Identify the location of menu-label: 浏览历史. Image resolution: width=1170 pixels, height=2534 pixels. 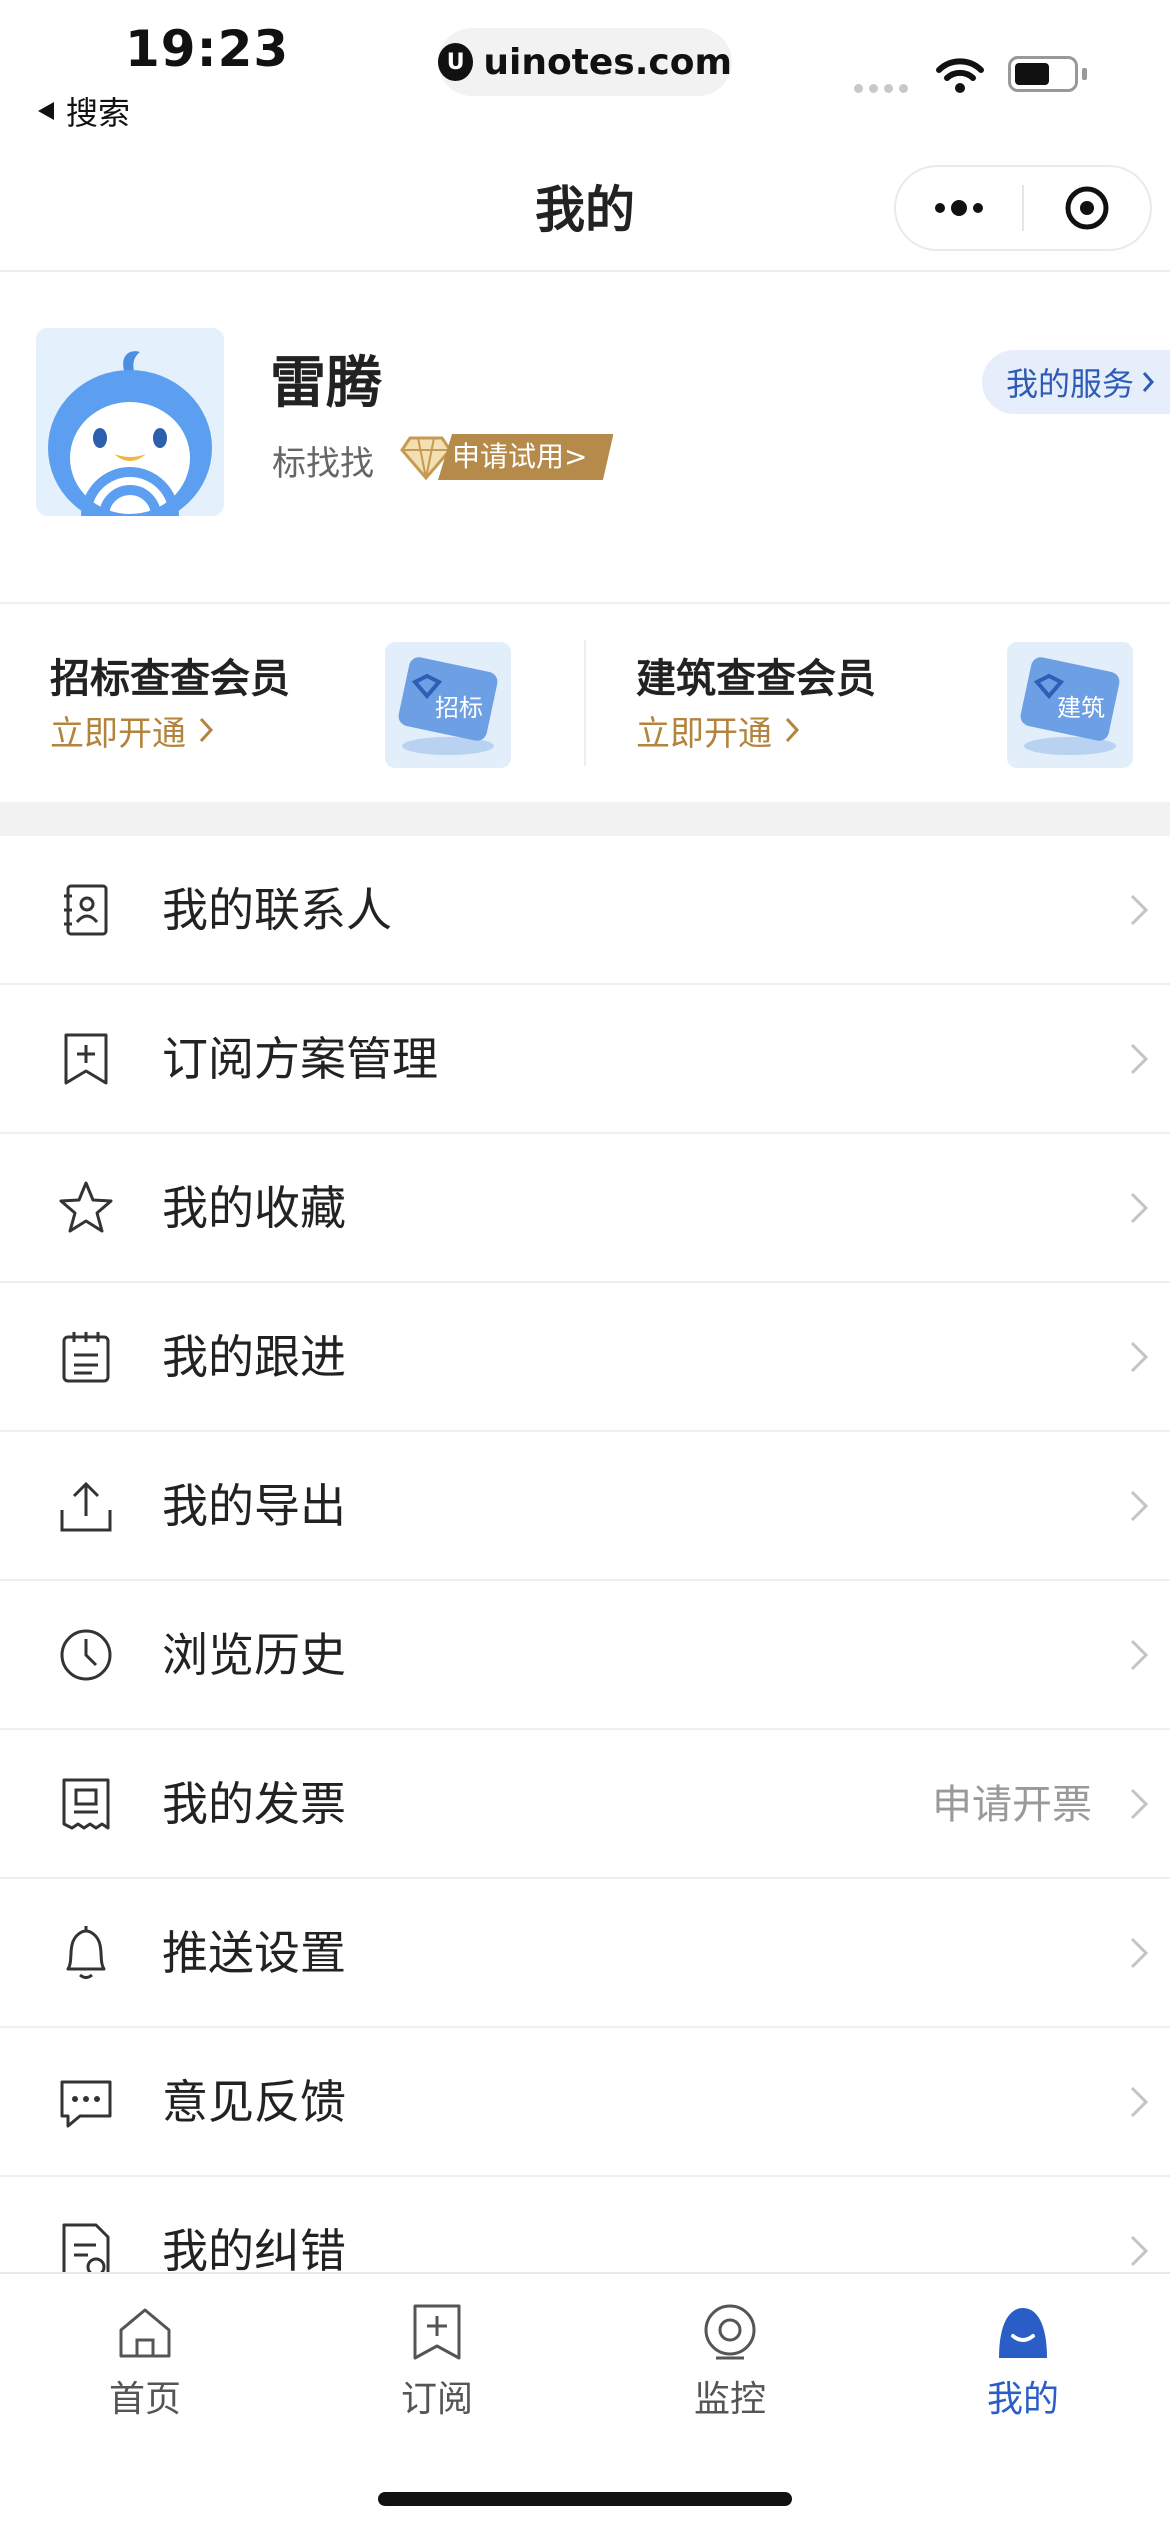
(254, 1655).